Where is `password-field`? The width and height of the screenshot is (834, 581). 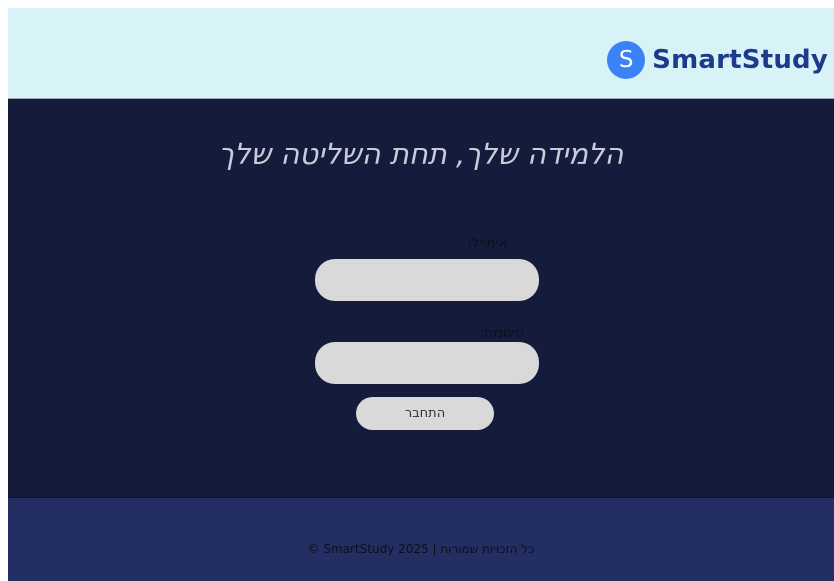 password-field is located at coordinates (427, 363).